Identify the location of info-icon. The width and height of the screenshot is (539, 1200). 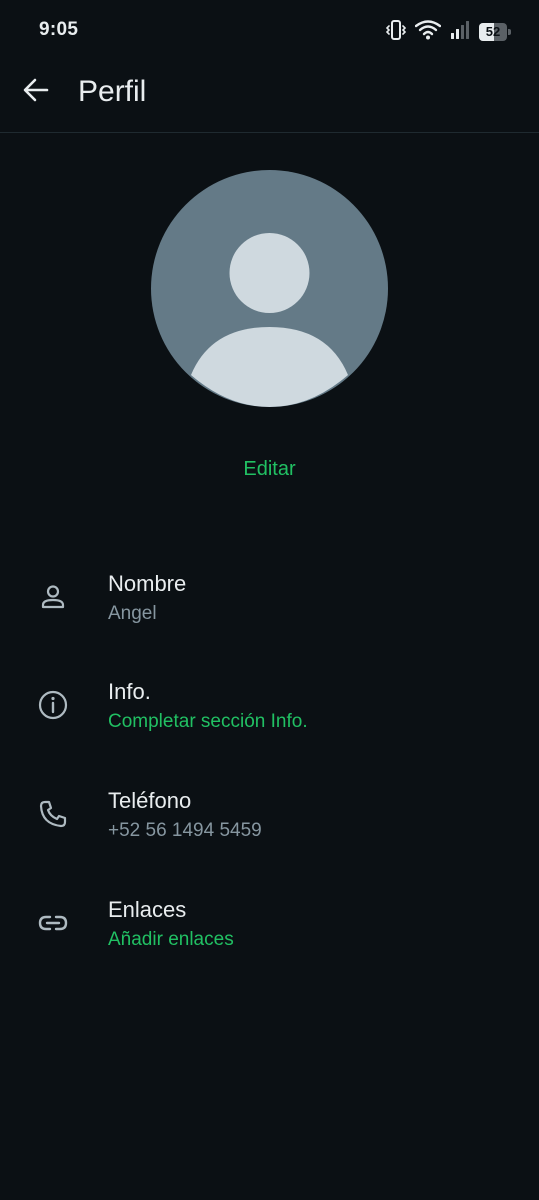
(53, 705).